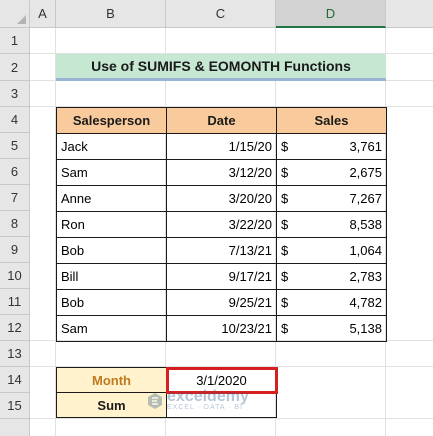  What do you see at coordinates (111, 120) in the screenshot?
I see `header-salesperson: Salesperson` at bounding box center [111, 120].